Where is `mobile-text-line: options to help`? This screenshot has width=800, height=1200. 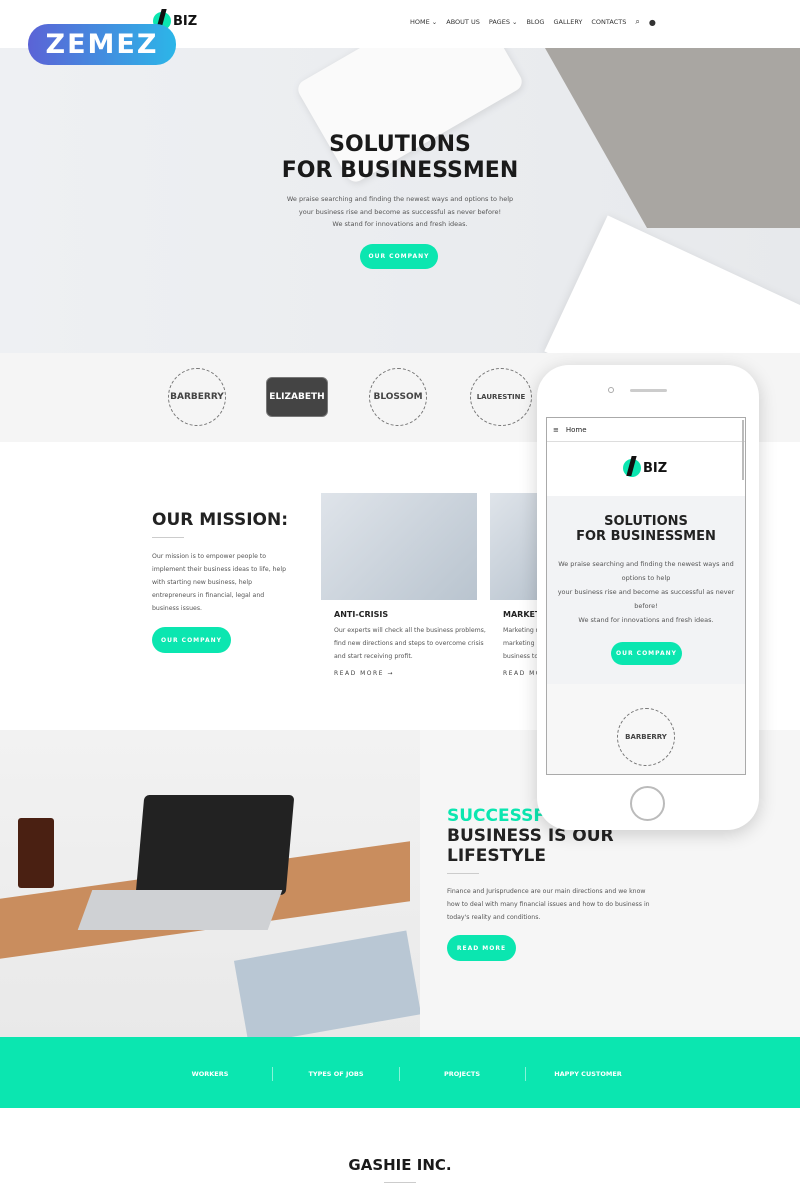
mobile-text-line: options to help is located at coordinates (646, 578).